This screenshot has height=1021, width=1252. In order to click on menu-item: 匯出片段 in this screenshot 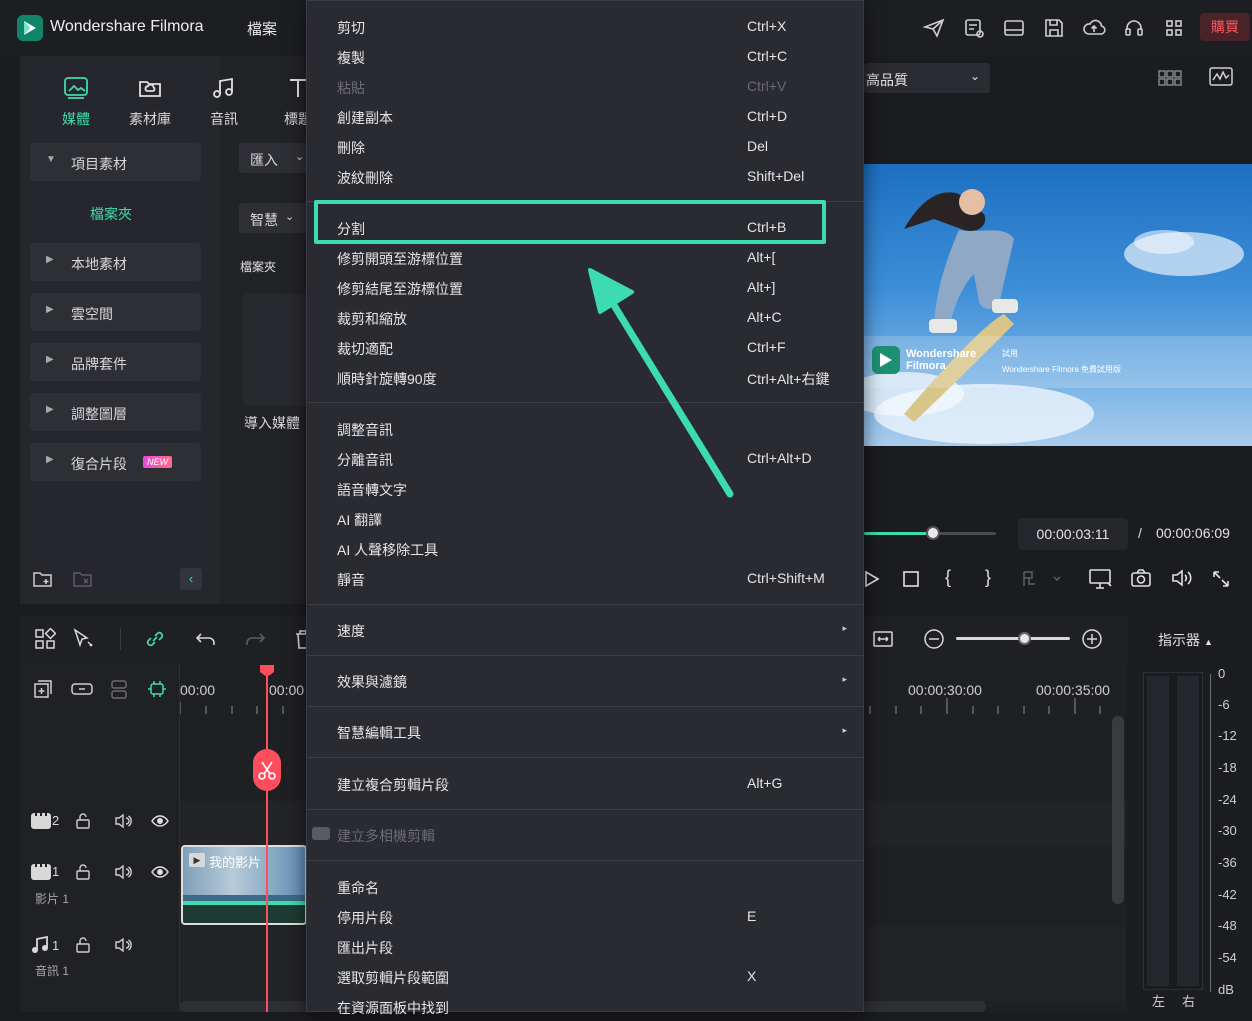, I will do `click(597, 946)`.